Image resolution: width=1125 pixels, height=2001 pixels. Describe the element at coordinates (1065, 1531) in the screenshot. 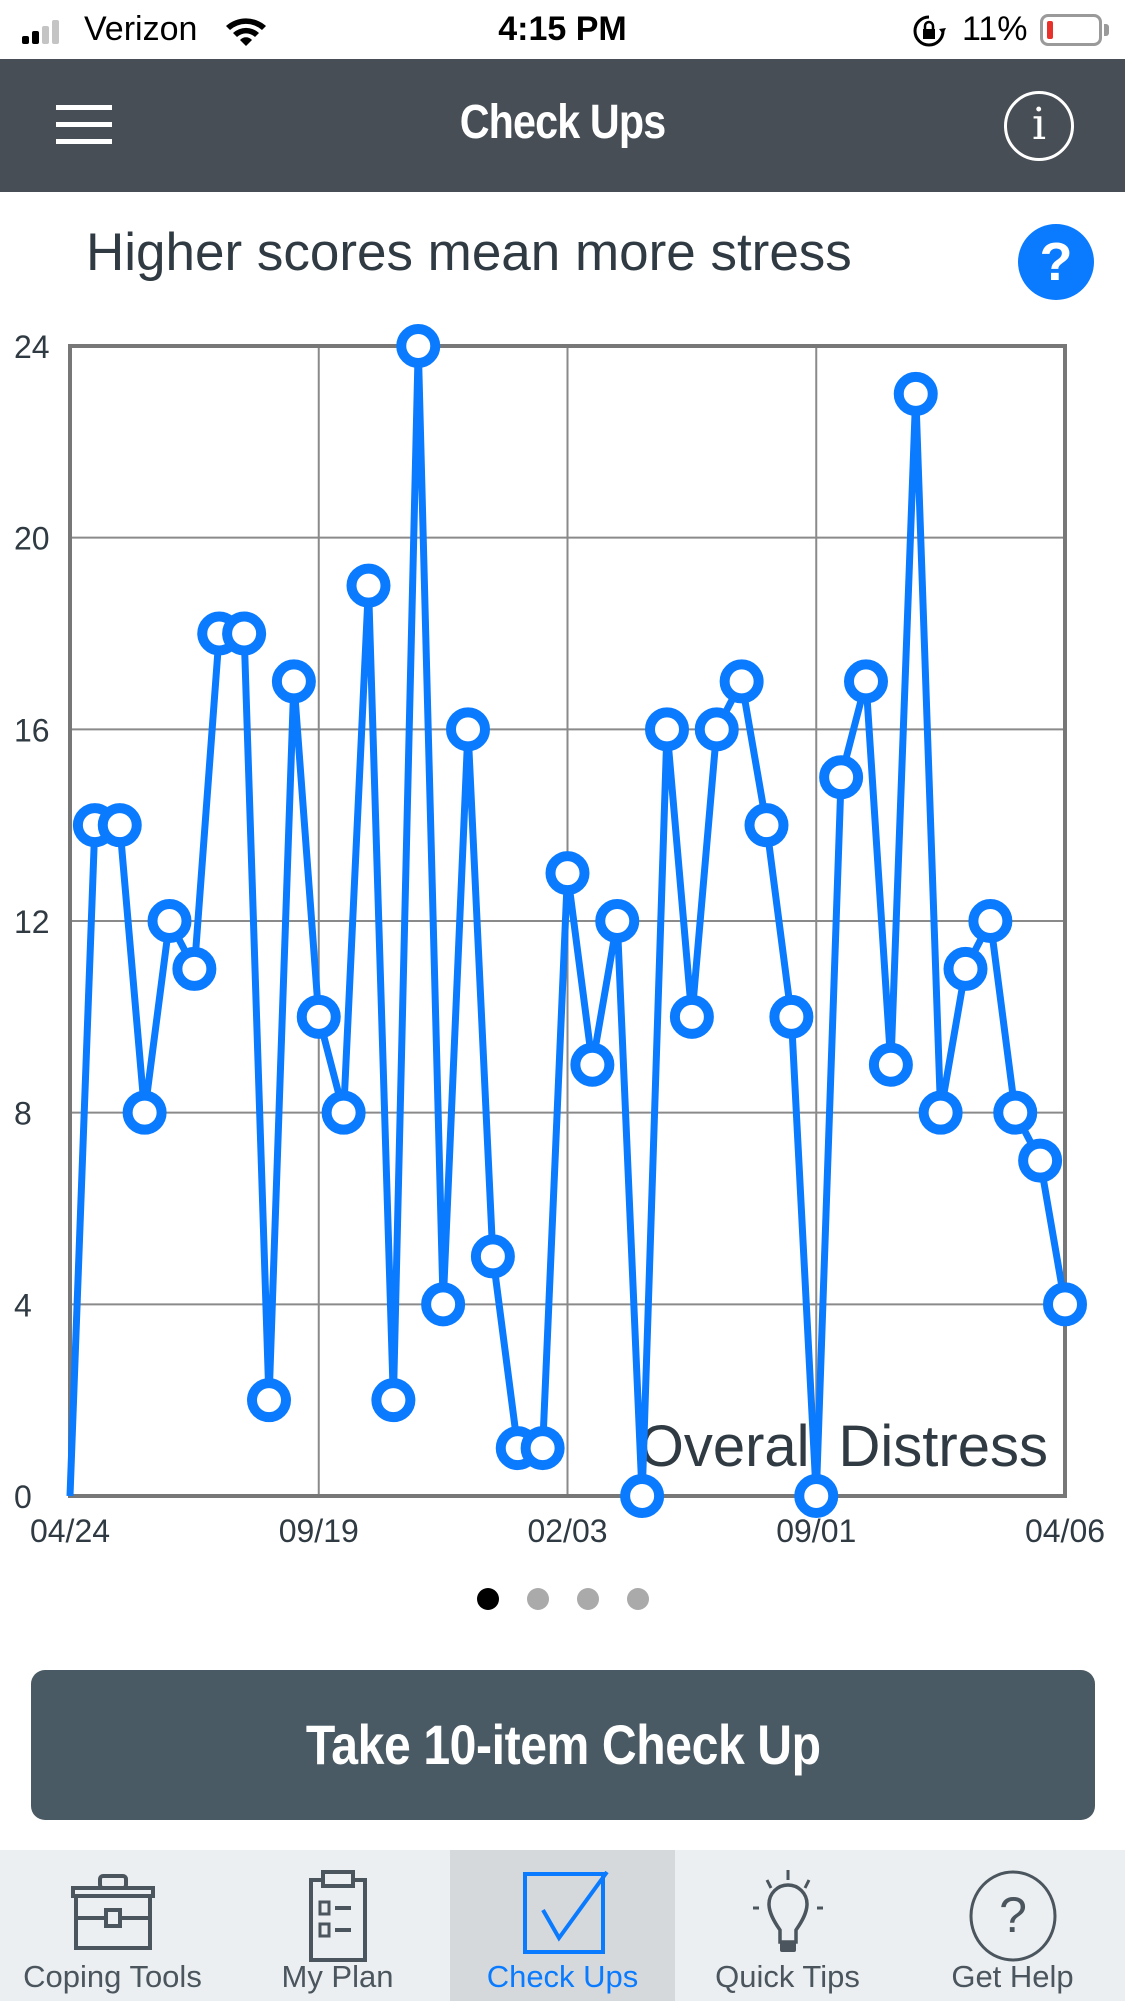

I see `x-tick-label: 04/06` at that location.